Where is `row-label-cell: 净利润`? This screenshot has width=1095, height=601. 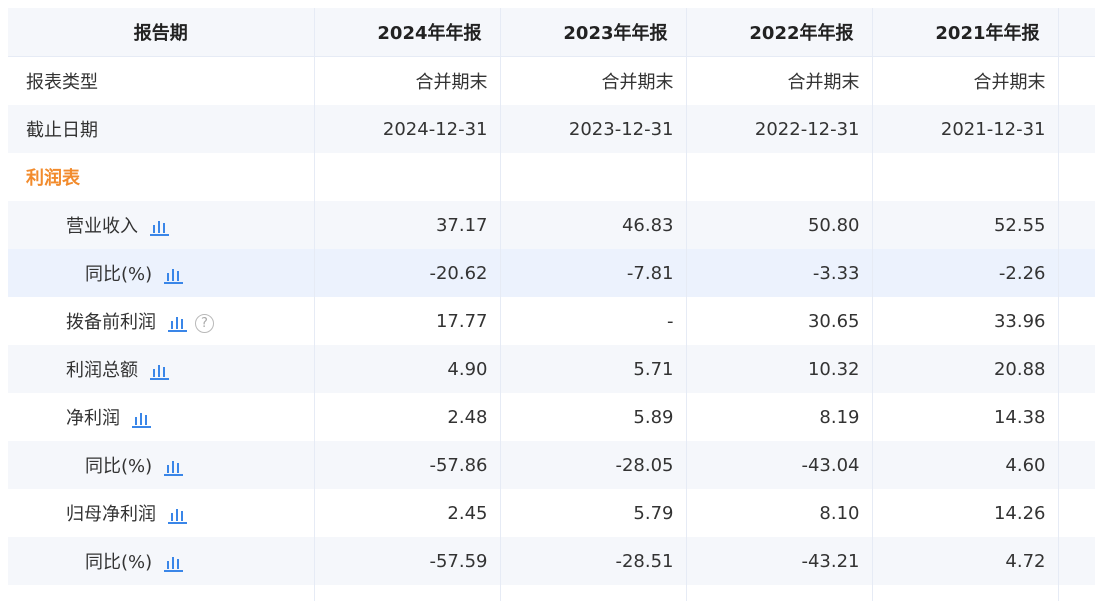 row-label-cell: 净利润 is located at coordinates (161, 417).